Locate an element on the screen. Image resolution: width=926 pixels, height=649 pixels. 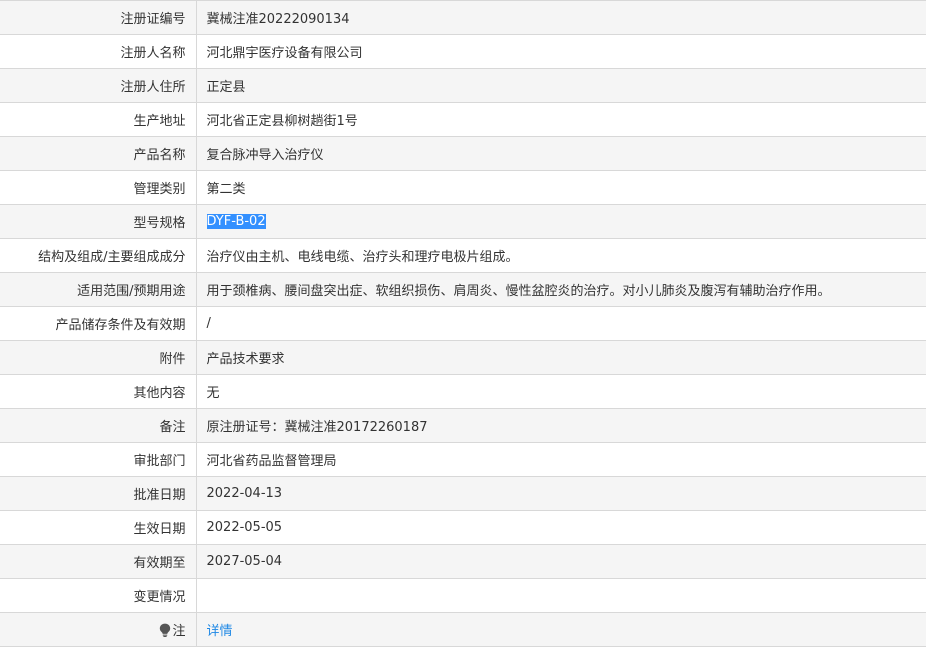
row-label-production-address: 生产地址 is located at coordinates (98, 119).